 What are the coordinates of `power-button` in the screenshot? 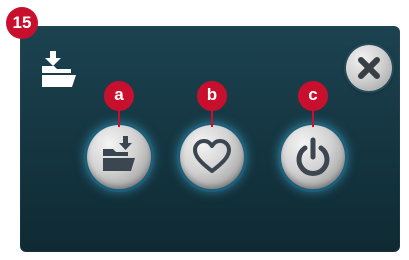 It's located at (313, 157).